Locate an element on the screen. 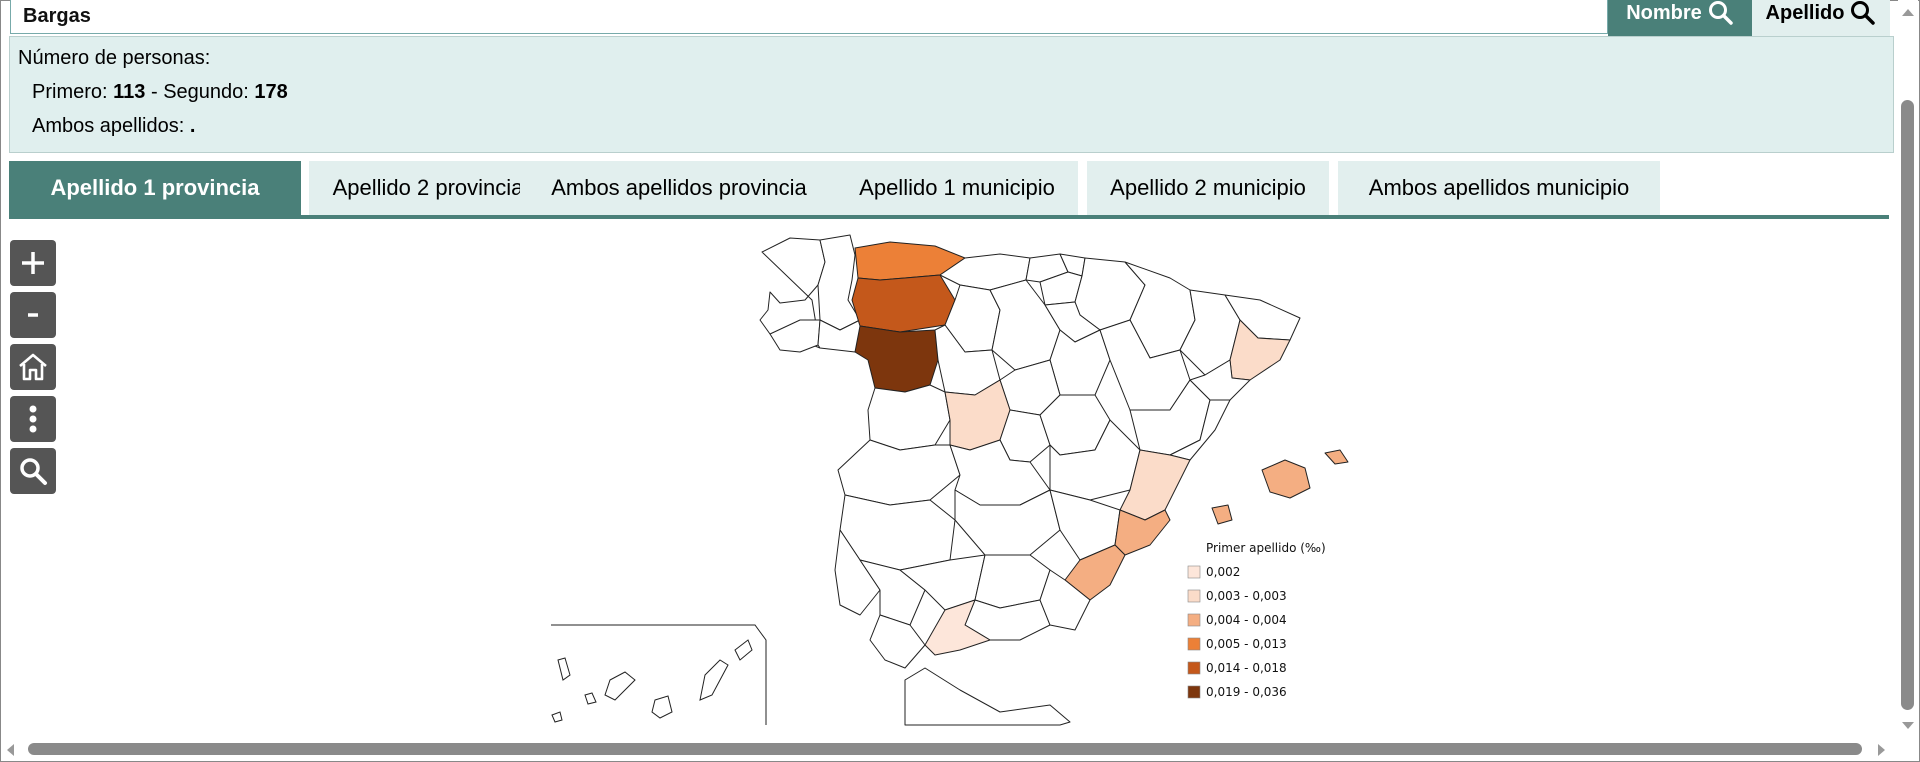  scroll-down-arrow-icon is located at coordinates (1908, 726).